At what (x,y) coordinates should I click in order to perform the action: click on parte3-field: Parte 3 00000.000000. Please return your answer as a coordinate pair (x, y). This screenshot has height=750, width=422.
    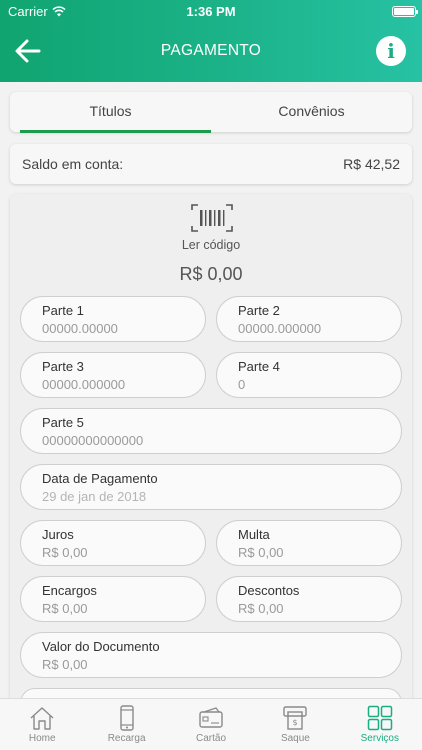
    Looking at the image, I should click on (113, 375).